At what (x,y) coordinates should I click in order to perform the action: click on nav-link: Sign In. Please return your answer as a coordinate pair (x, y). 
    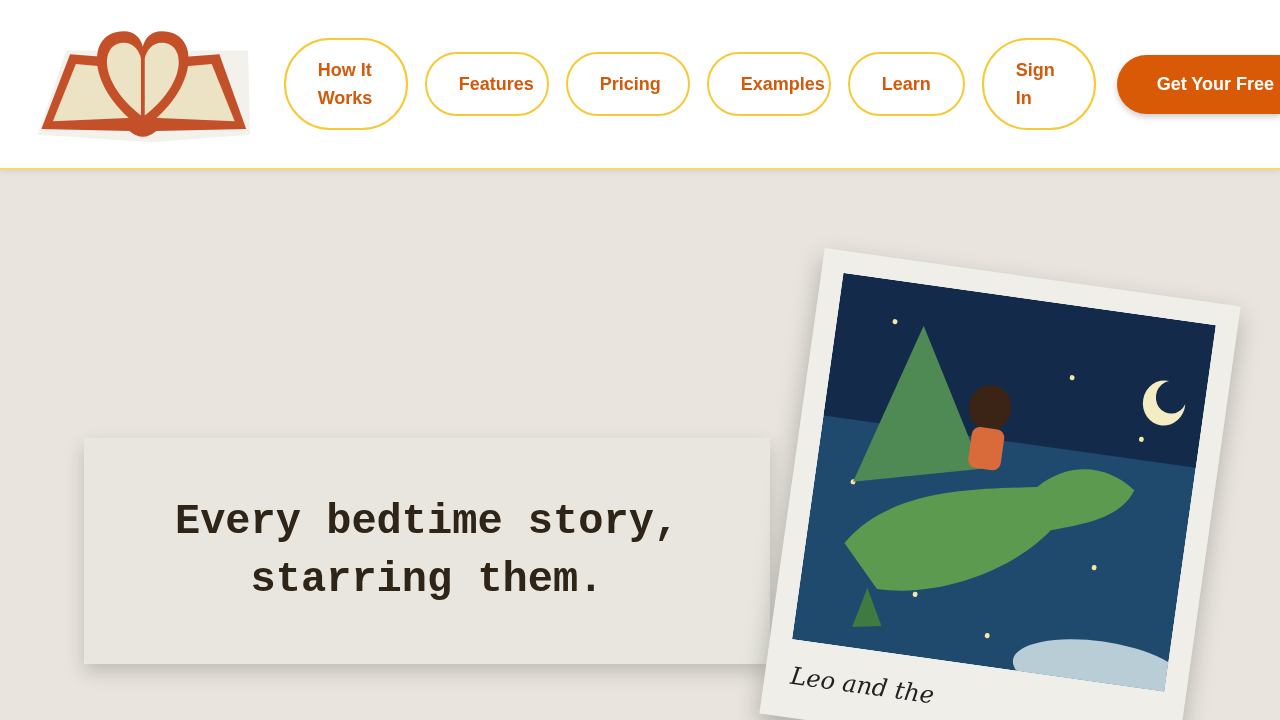
    Looking at the image, I should click on (1038, 84).